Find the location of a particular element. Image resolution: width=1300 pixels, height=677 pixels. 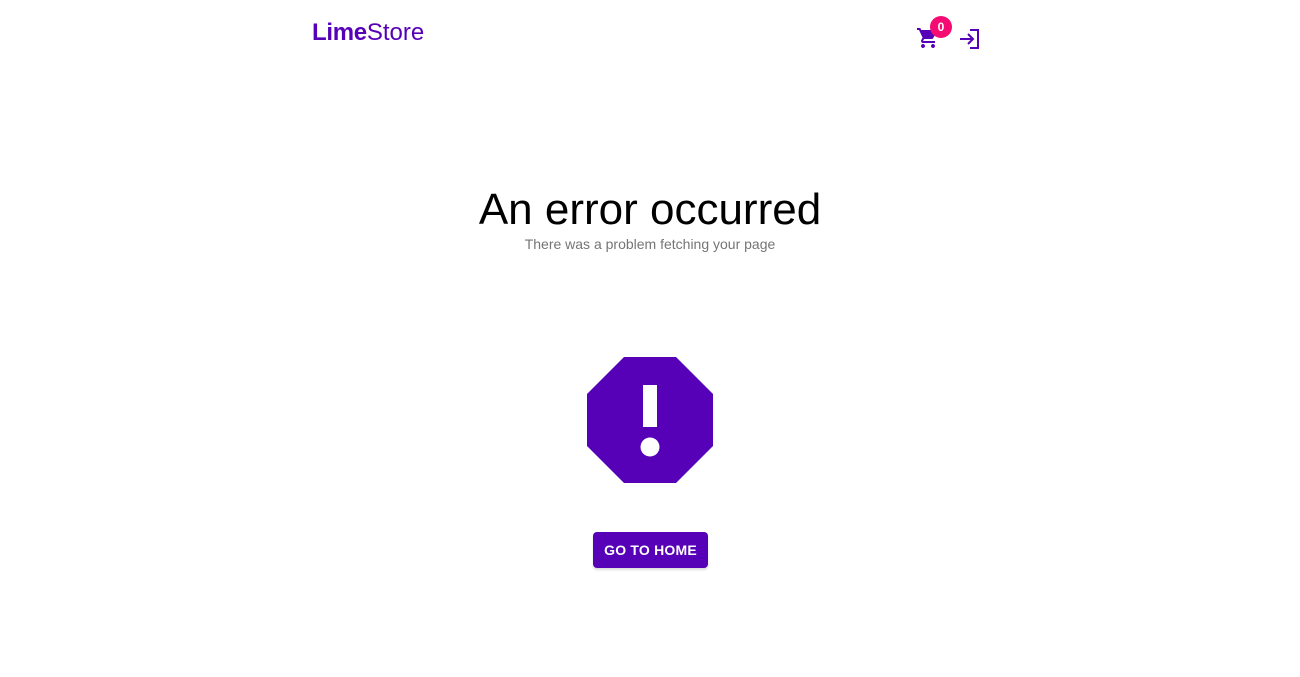

cart-button: 0 is located at coordinates (934, 34).